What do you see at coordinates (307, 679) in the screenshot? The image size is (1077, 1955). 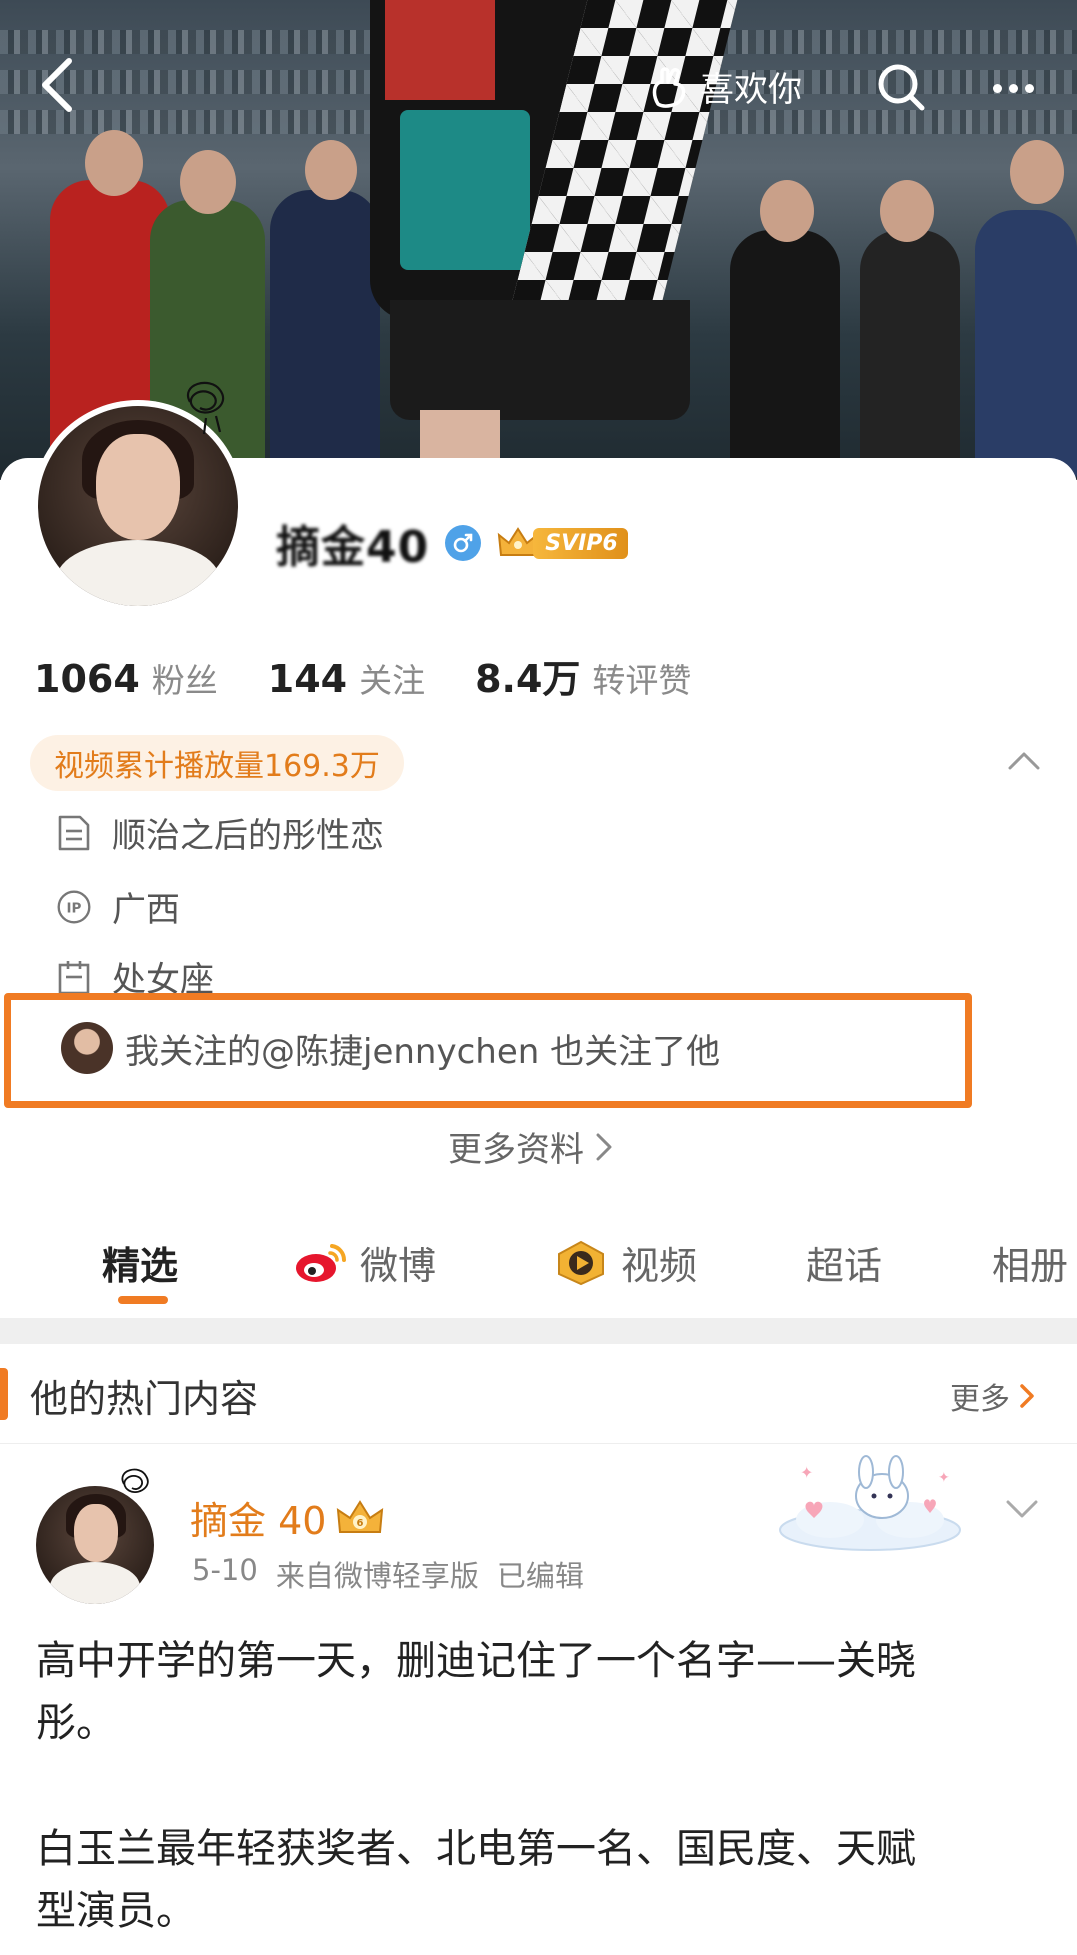 I see `following-count: 144` at bounding box center [307, 679].